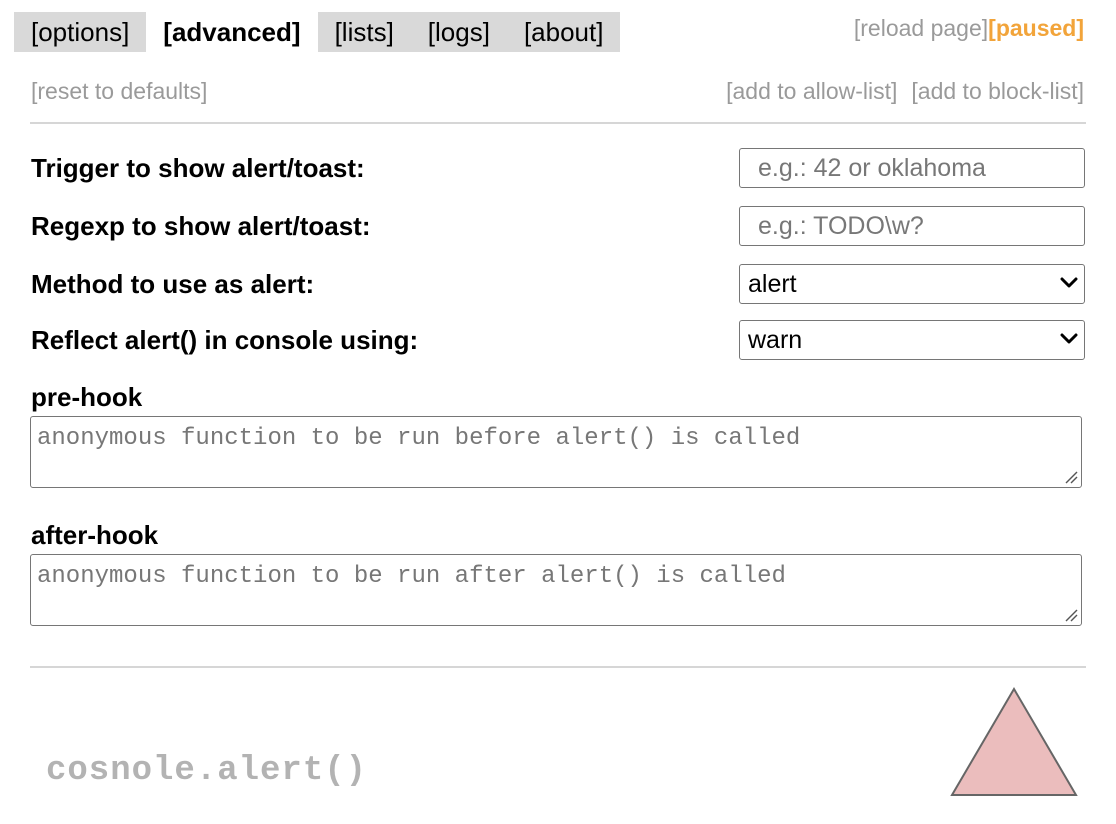  Describe the element at coordinates (921, 28) in the screenshot. I see `reload-page-link: [reload page]` at that location.